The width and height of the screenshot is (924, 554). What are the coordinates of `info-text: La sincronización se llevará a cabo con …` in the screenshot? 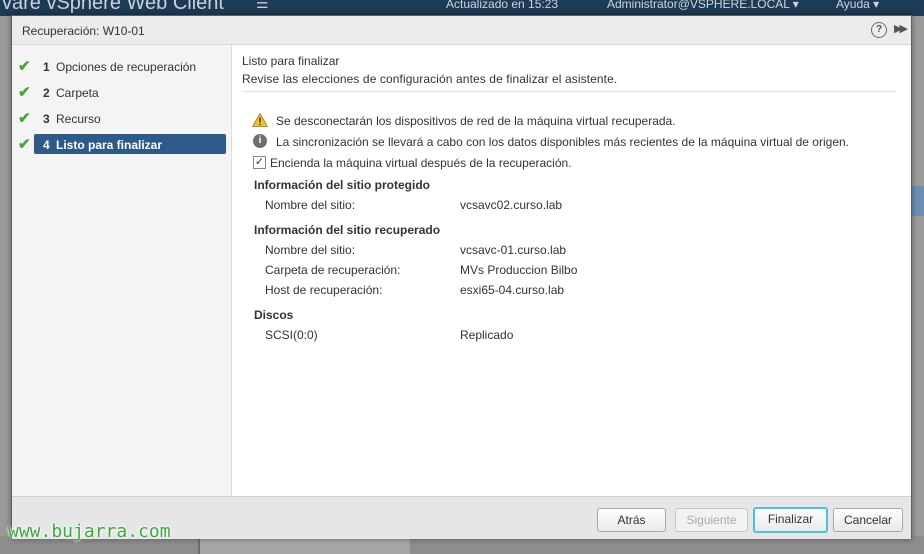 It's located at (562, 142).